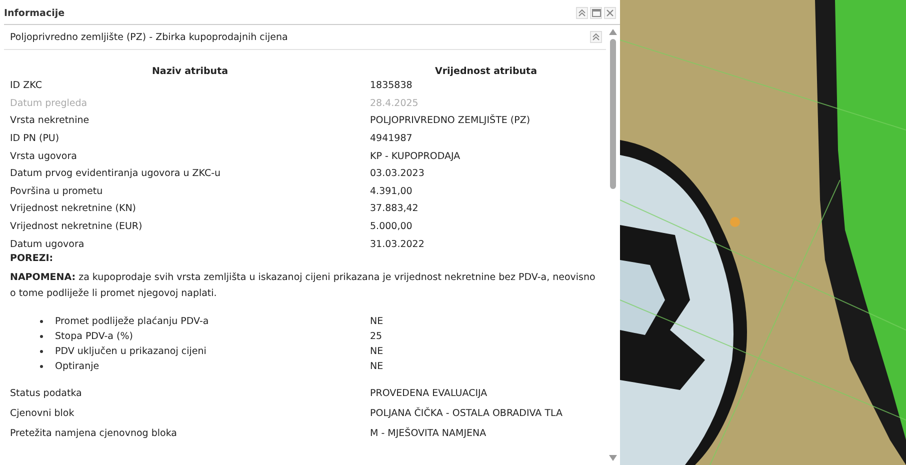 Image resolution: width=906 pixels, height=465 pixels. Describe the element at coordinates (44, 156) in the screenshot. I see `attribute-name: Vrsta ugovora` at that location.